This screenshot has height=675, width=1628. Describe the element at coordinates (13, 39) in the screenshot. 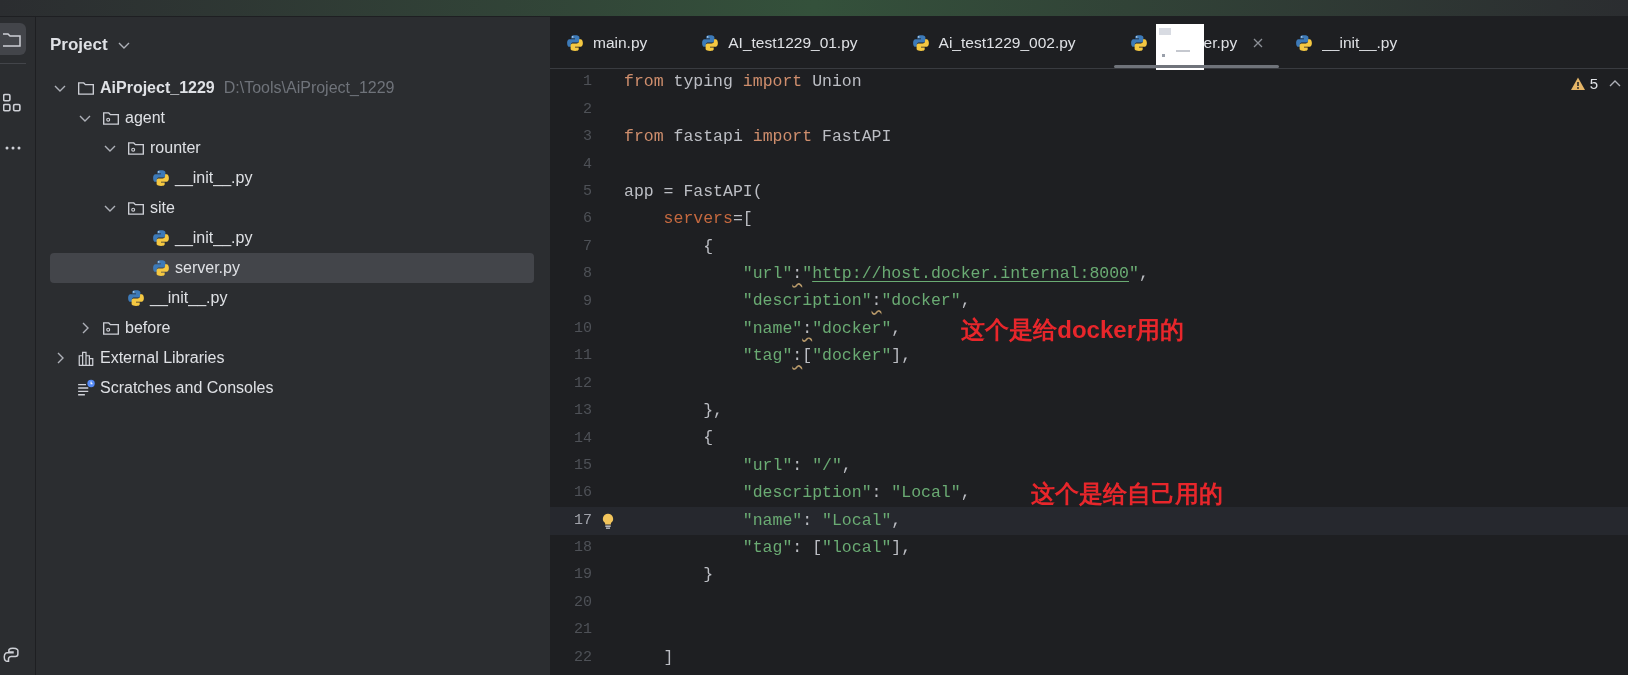

I see `tool-window-button` at that location.